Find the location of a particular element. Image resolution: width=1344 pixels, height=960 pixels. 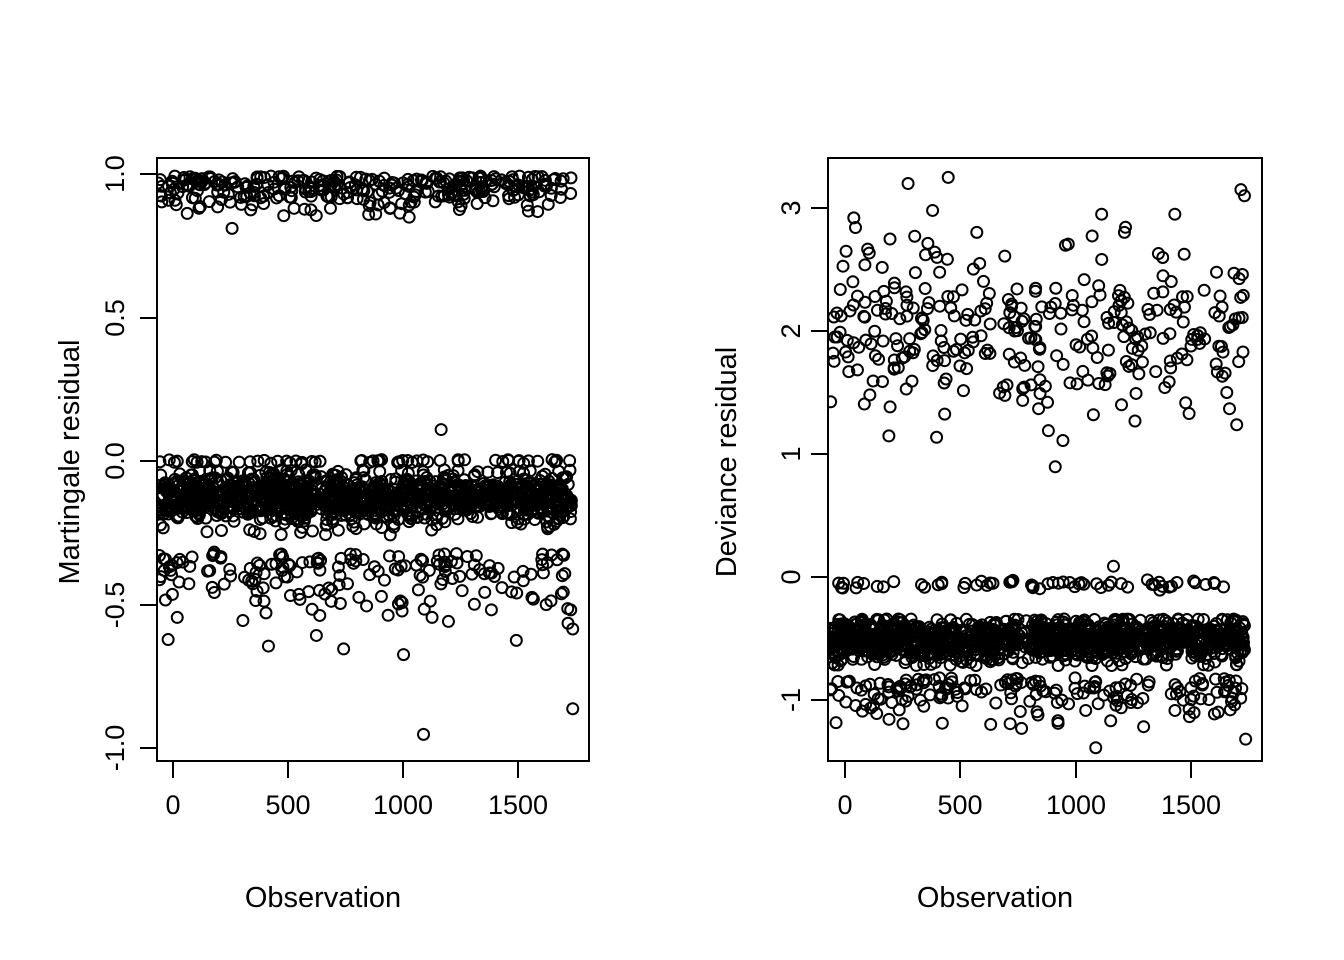

ytick-label: 1 is located at coordinates (791, 454).